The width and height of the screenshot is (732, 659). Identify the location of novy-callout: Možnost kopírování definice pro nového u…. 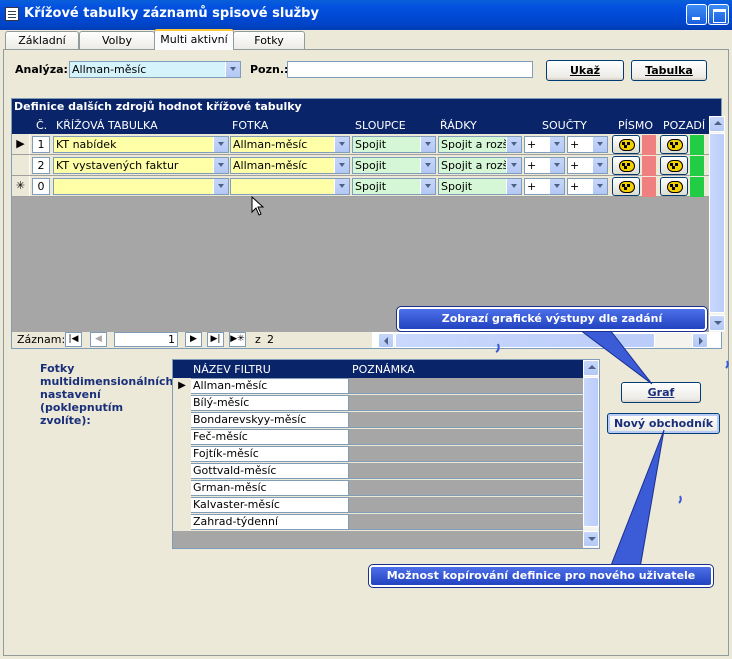
(541, 576).